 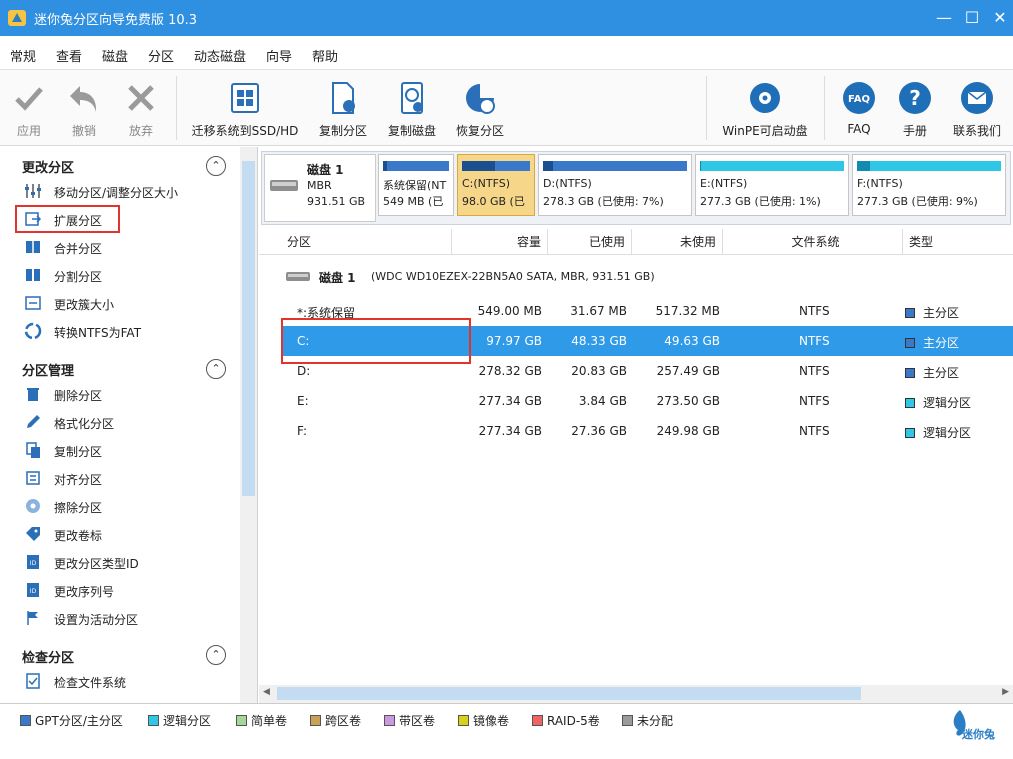 What do you see at coordinates (813, 242) in the screenshot?
I see `column-header-filesystem: 文件系统` at bounding box center [813, 242].